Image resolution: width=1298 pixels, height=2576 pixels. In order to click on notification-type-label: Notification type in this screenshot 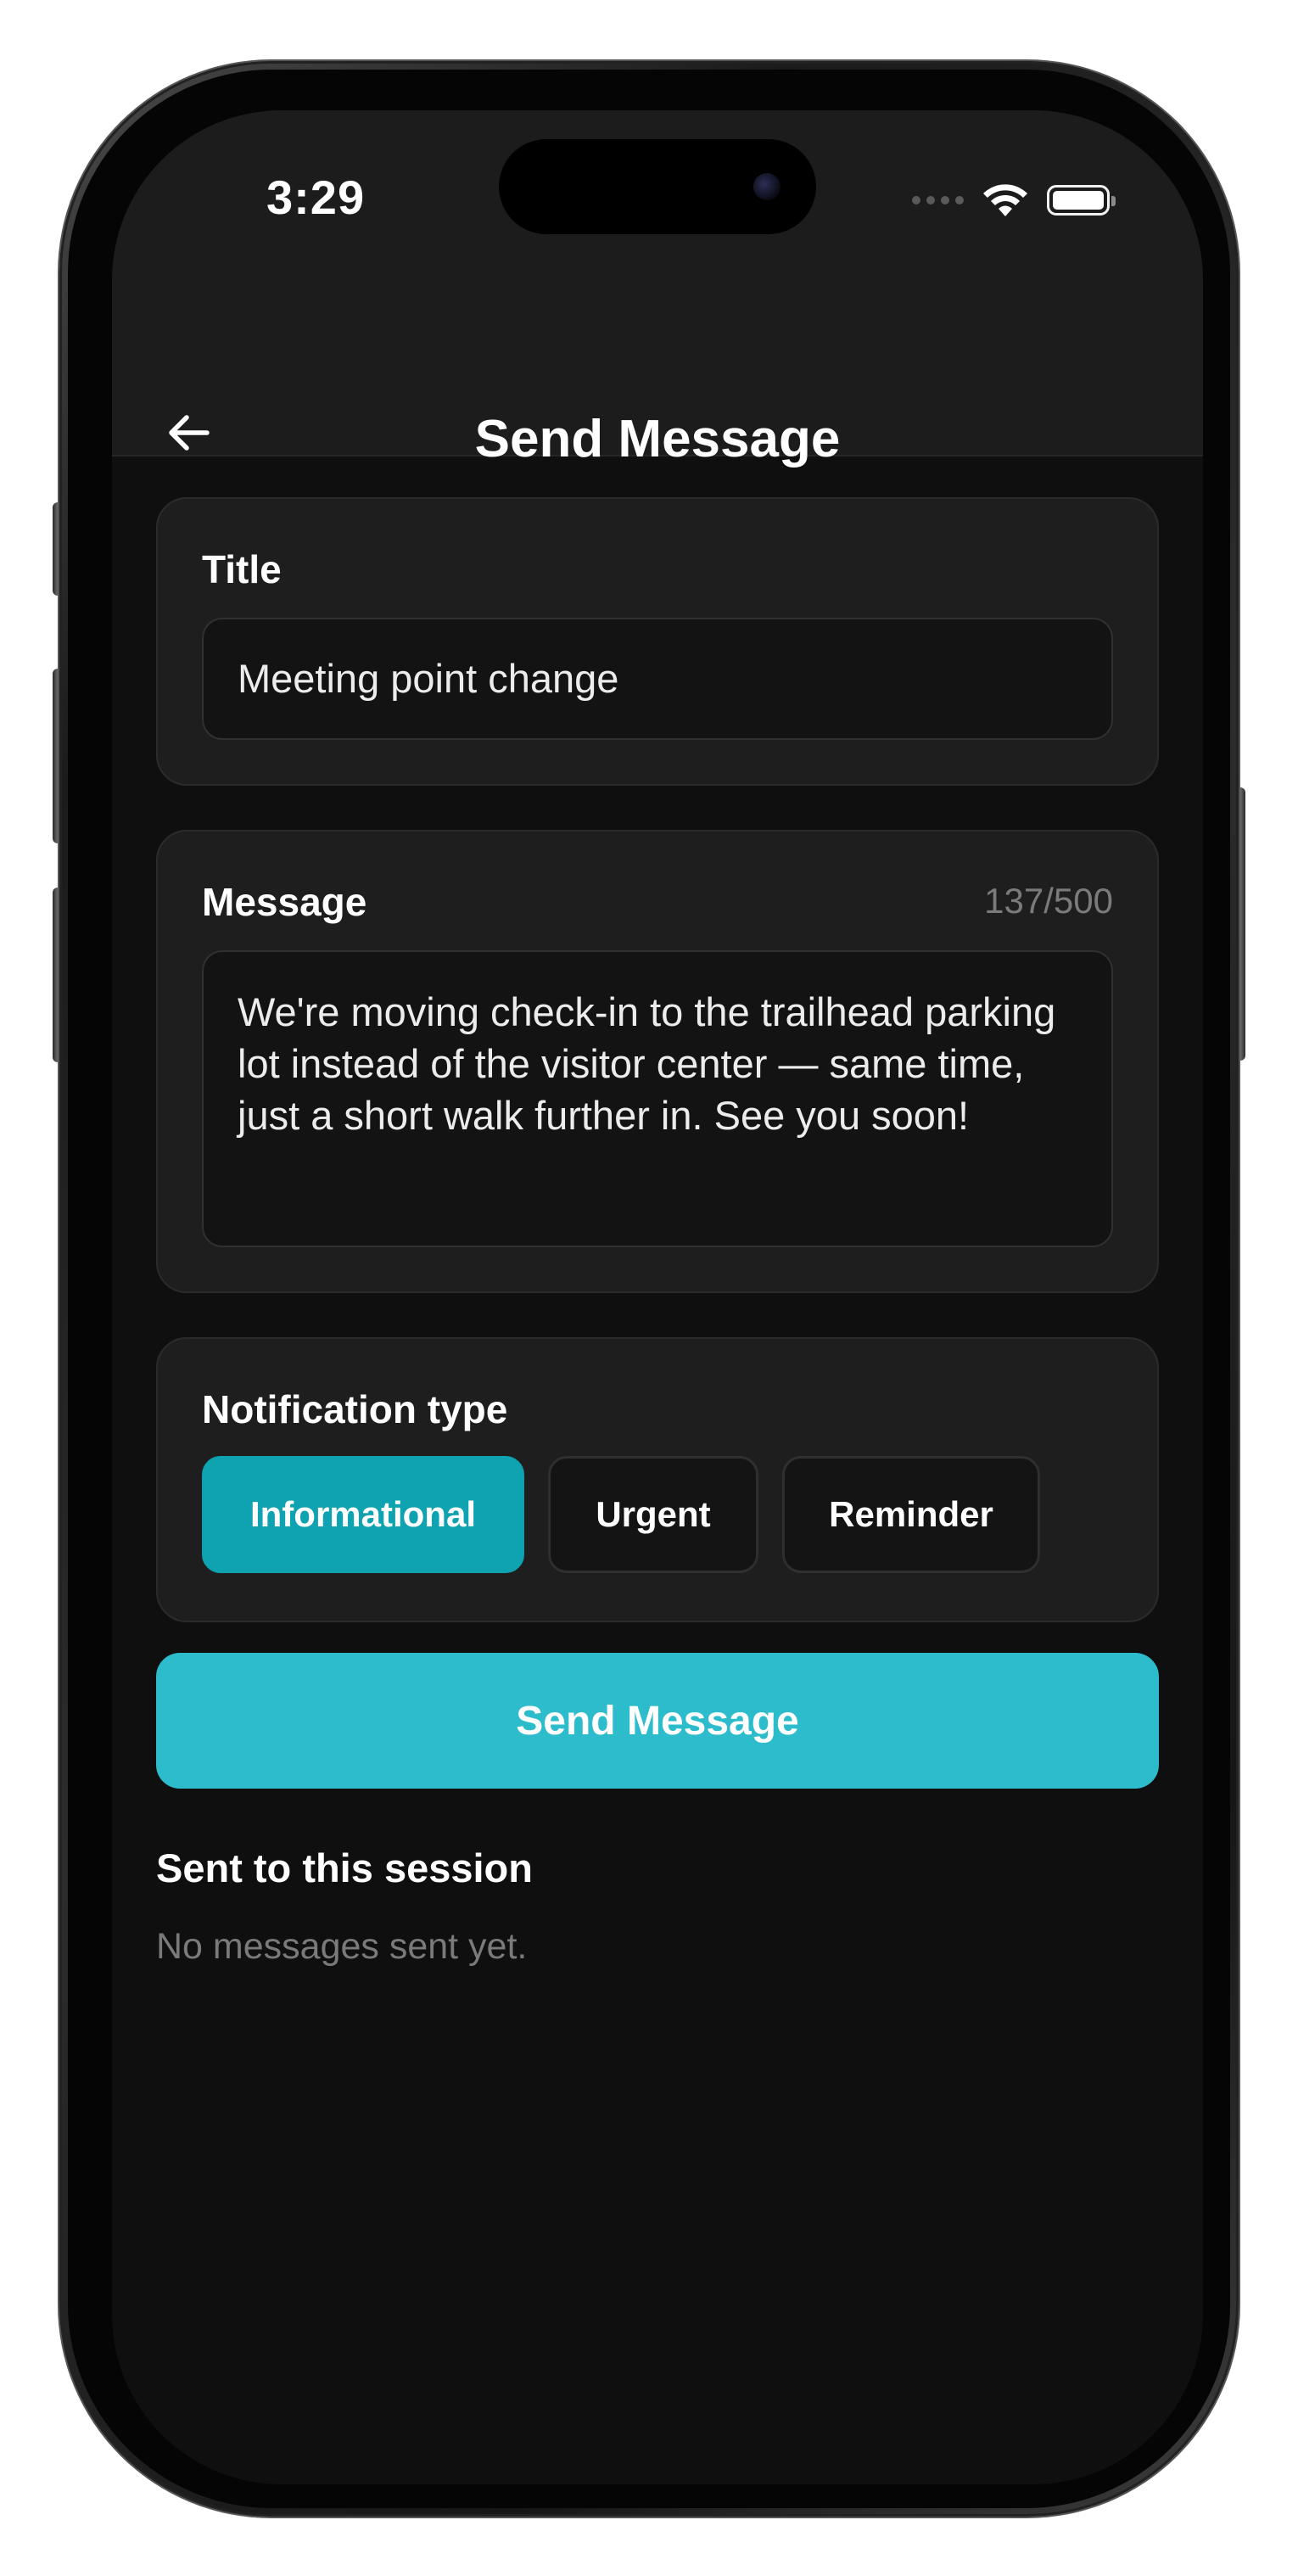, I will do `click(355, 1409)`.